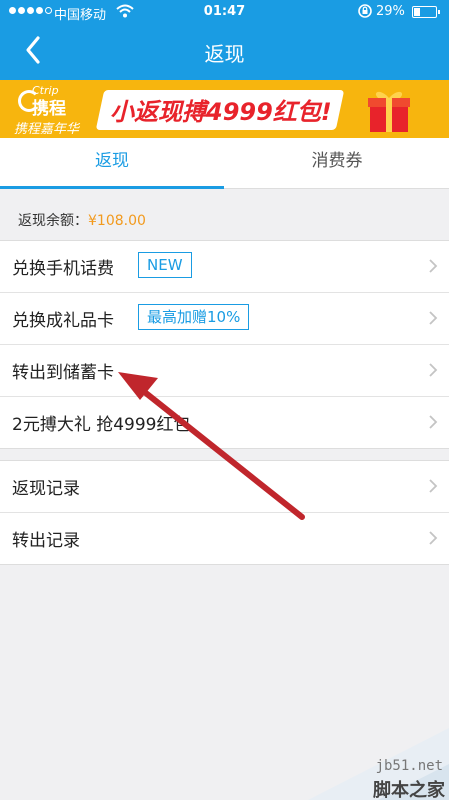  I want to click on watermark-domain: jb51.net, so click(409, 766).